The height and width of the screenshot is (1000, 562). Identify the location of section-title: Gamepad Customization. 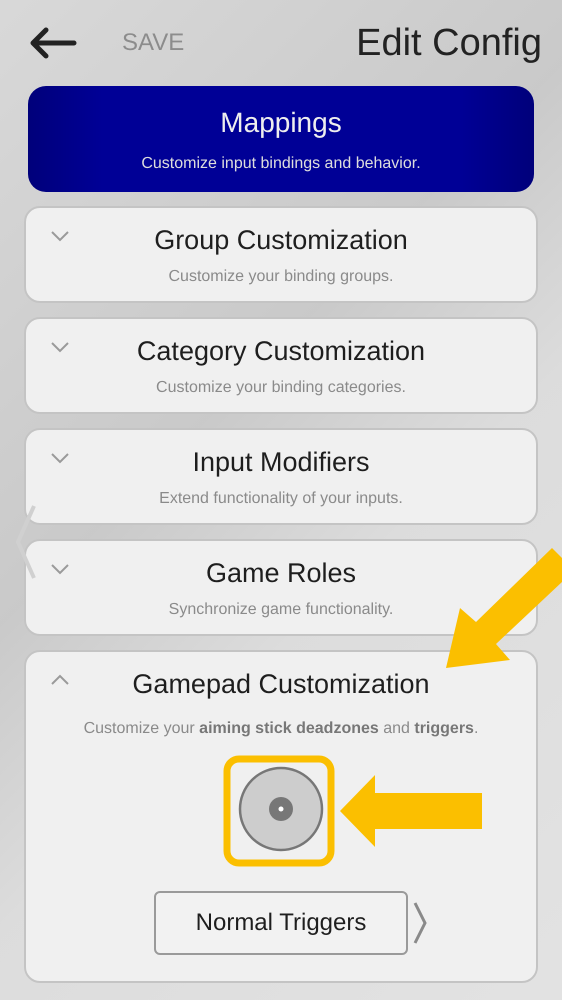
(281, 684).